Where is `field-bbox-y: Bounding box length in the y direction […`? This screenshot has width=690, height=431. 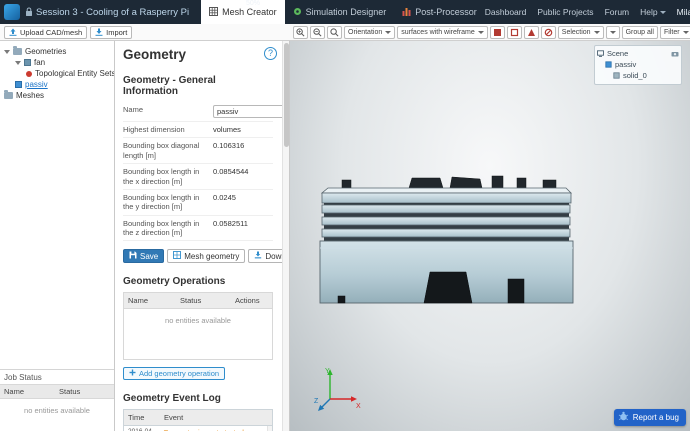
field-bbox-y: Bounding box length in the y direction [… is located at coordinates (198, 203).